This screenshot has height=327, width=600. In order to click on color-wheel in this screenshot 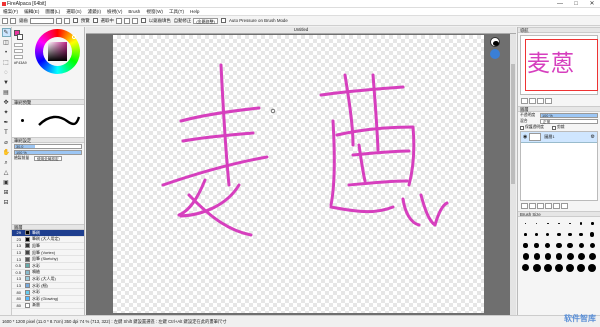, I will do `click(57, 51)`.